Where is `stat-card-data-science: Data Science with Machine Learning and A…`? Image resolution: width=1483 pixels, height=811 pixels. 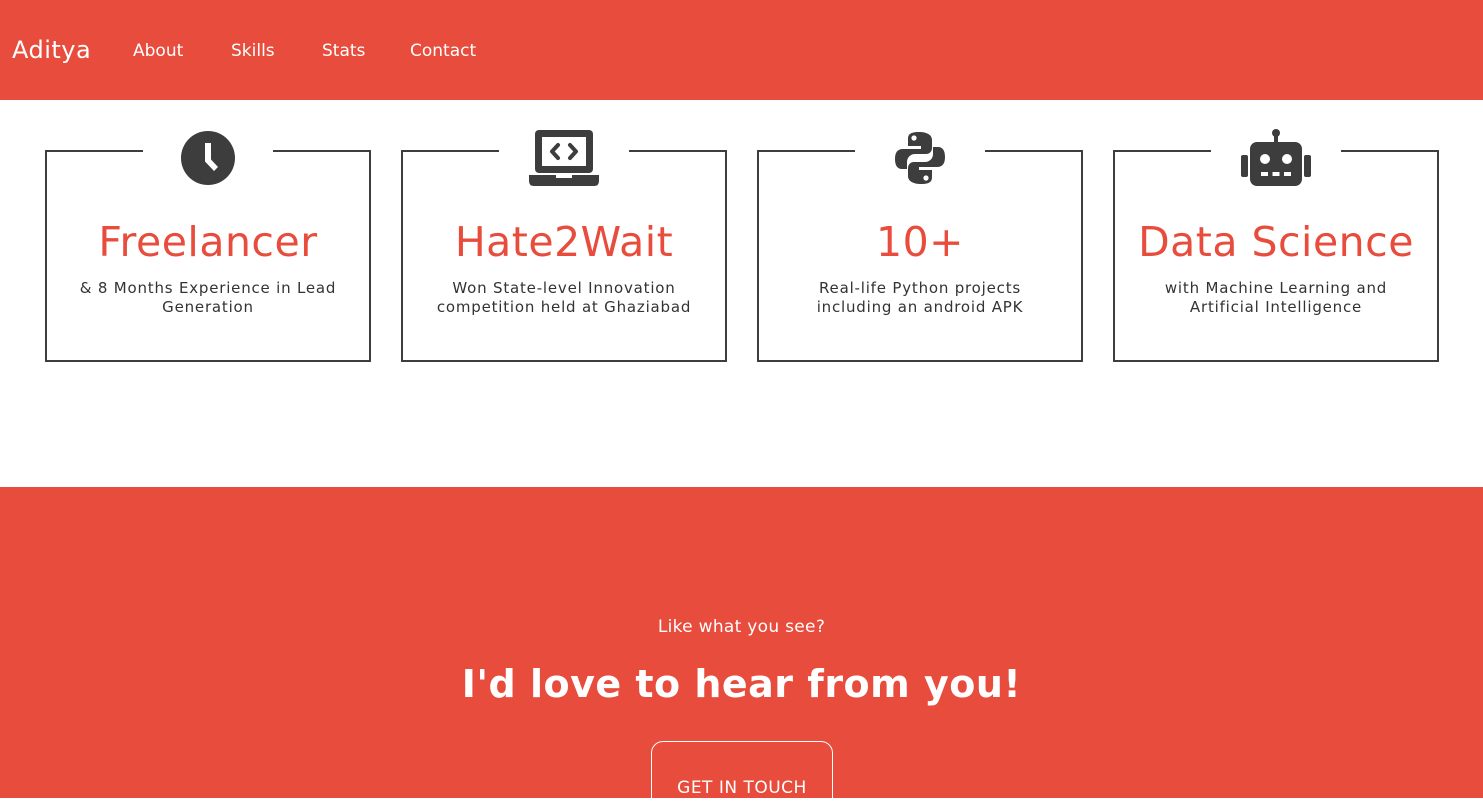 stat-card-data-science: Data Science with Machine Learning and A… is located at coordinates (1276, 245).